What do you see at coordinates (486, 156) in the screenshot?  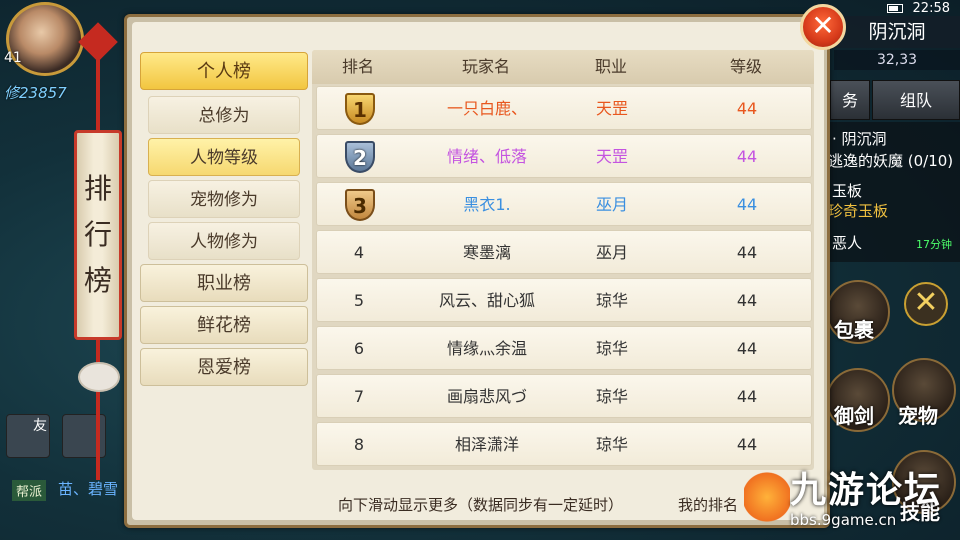 I see `player-name: 情绪、低落` at bounding box center [486, 156].